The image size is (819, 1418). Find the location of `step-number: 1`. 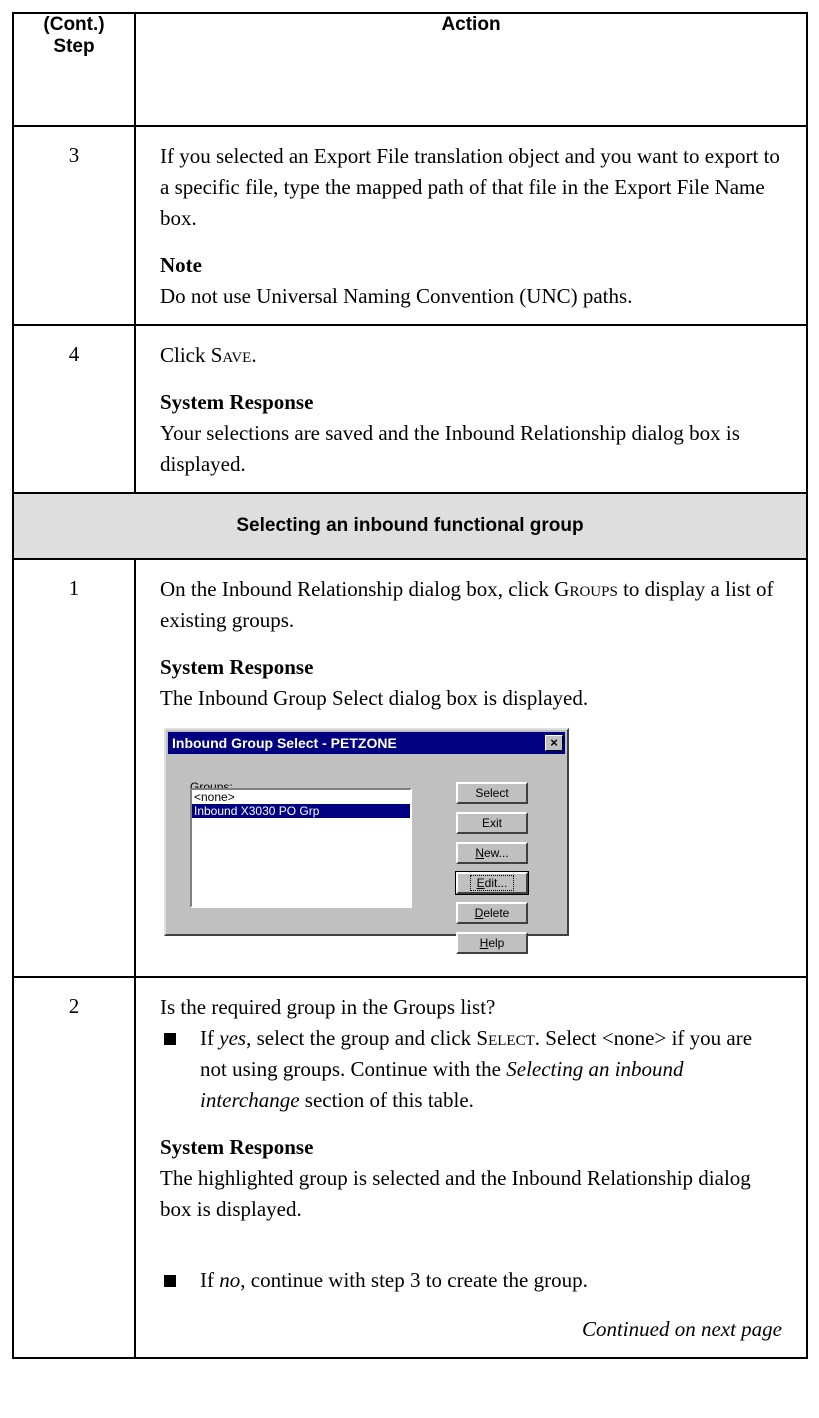

step-number: 1 is located at coordinates (74, 768).